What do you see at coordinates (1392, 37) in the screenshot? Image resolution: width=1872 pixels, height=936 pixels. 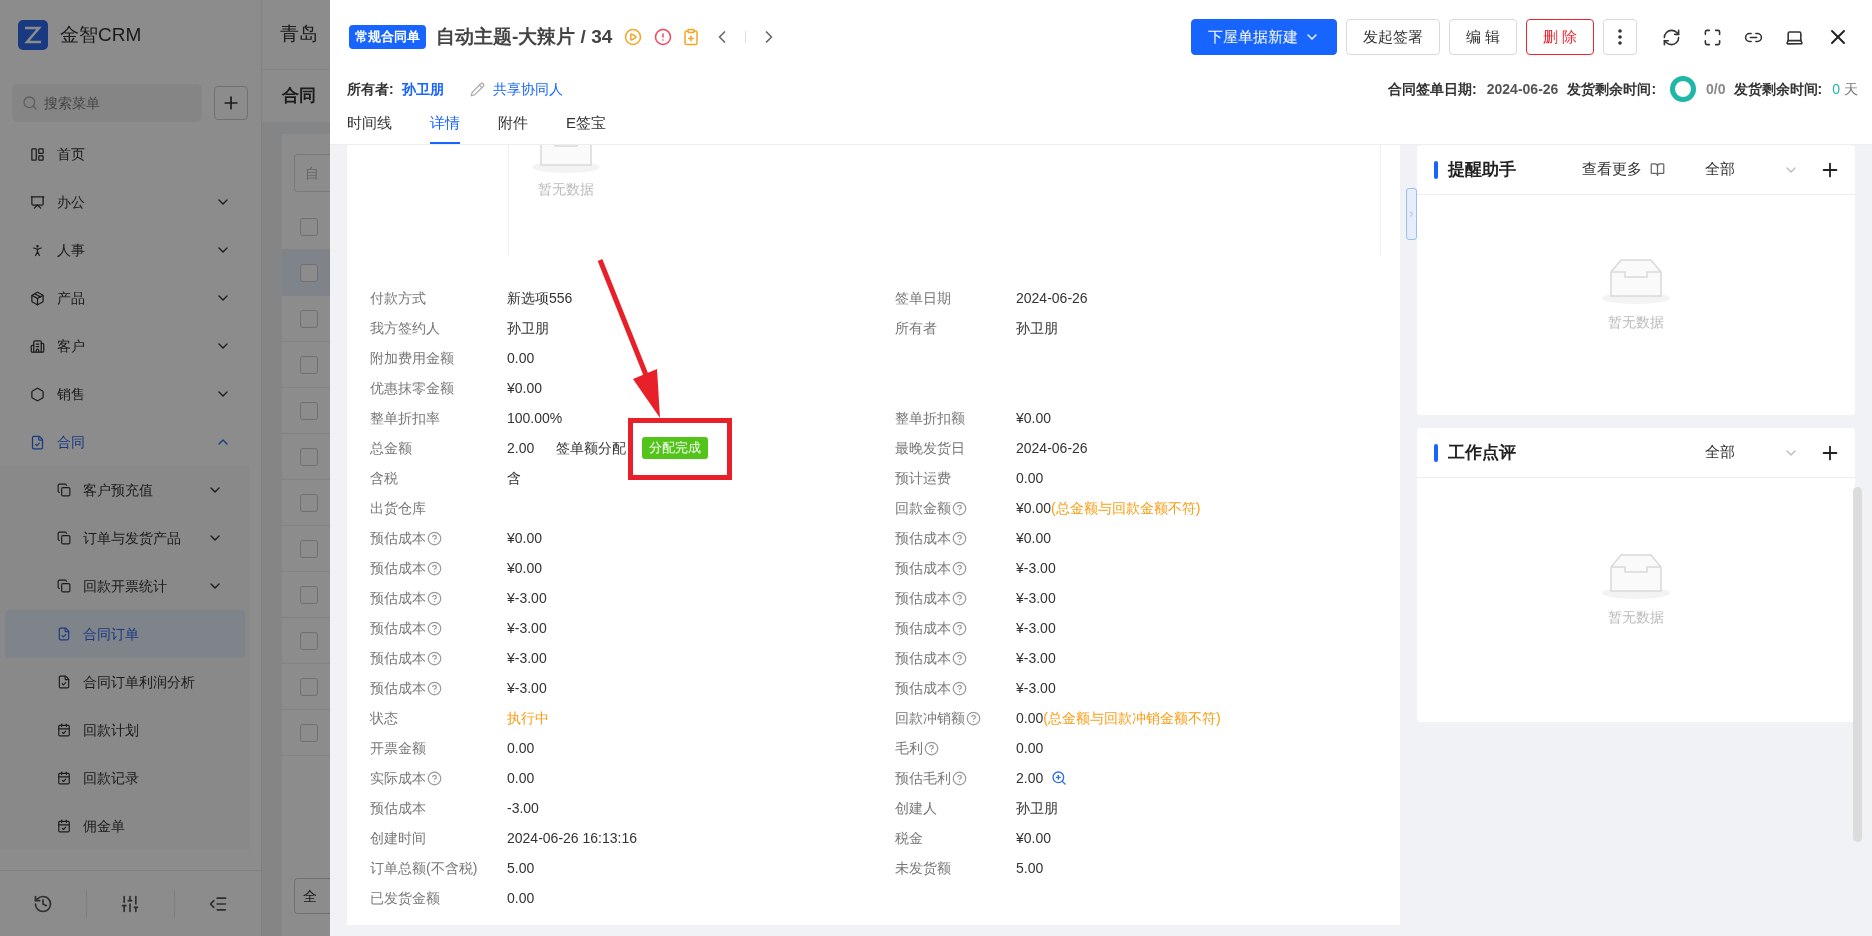 I see `action-button: 发起签署` at bounding box center [1392, 37].